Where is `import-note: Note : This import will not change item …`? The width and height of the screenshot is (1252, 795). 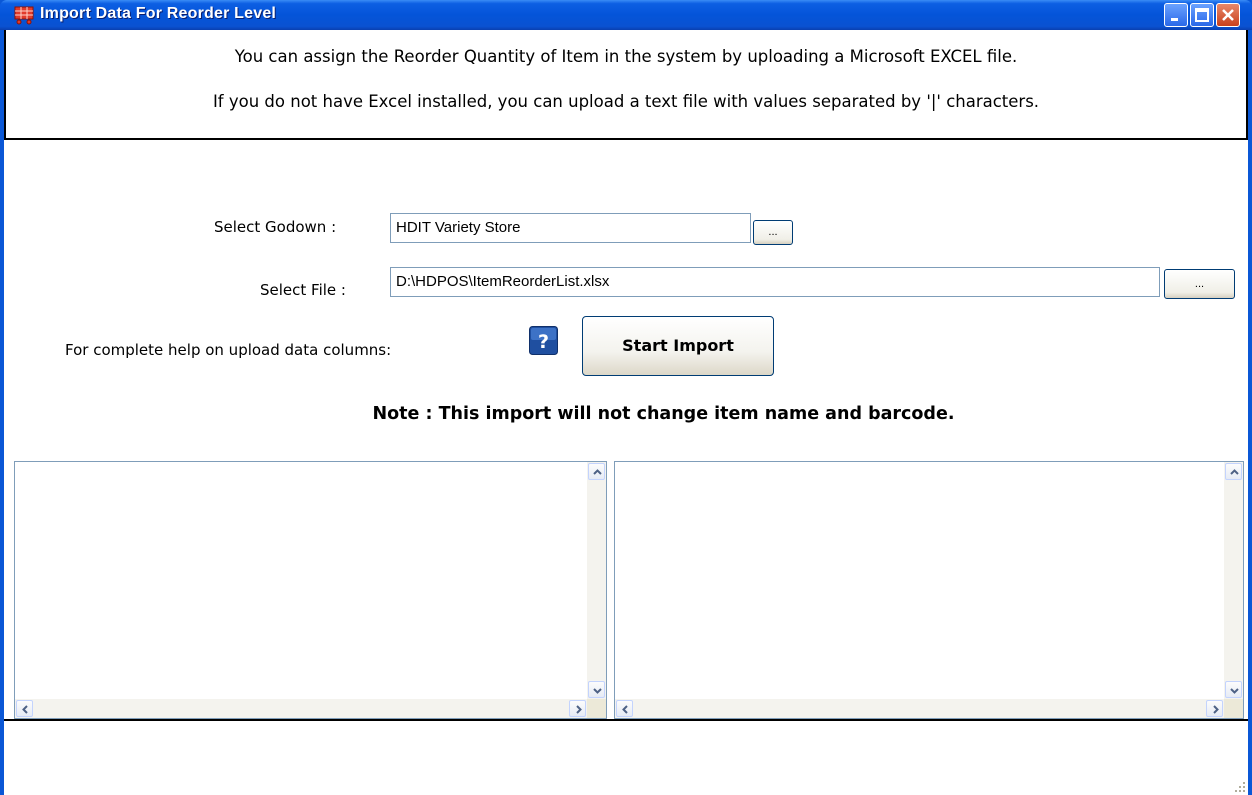
import-note: Note : This import will not change item … is located at coordinates (663, 414).